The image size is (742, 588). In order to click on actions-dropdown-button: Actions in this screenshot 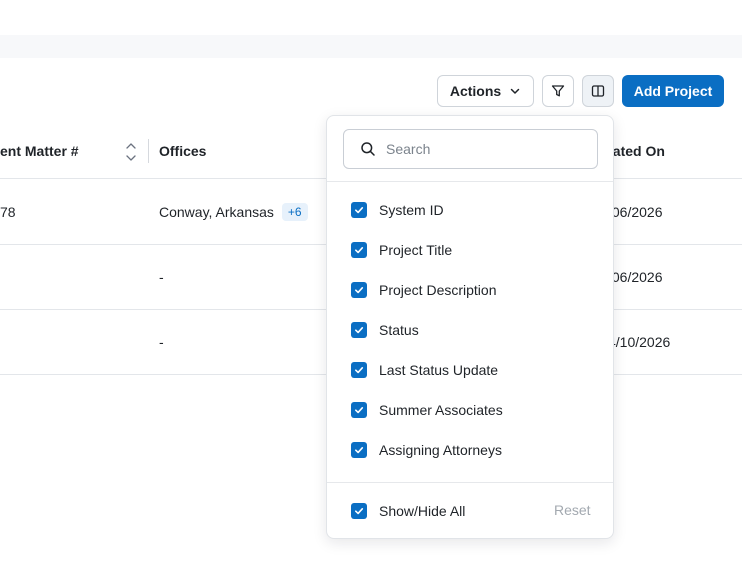, I will do `click(485, 91)`.